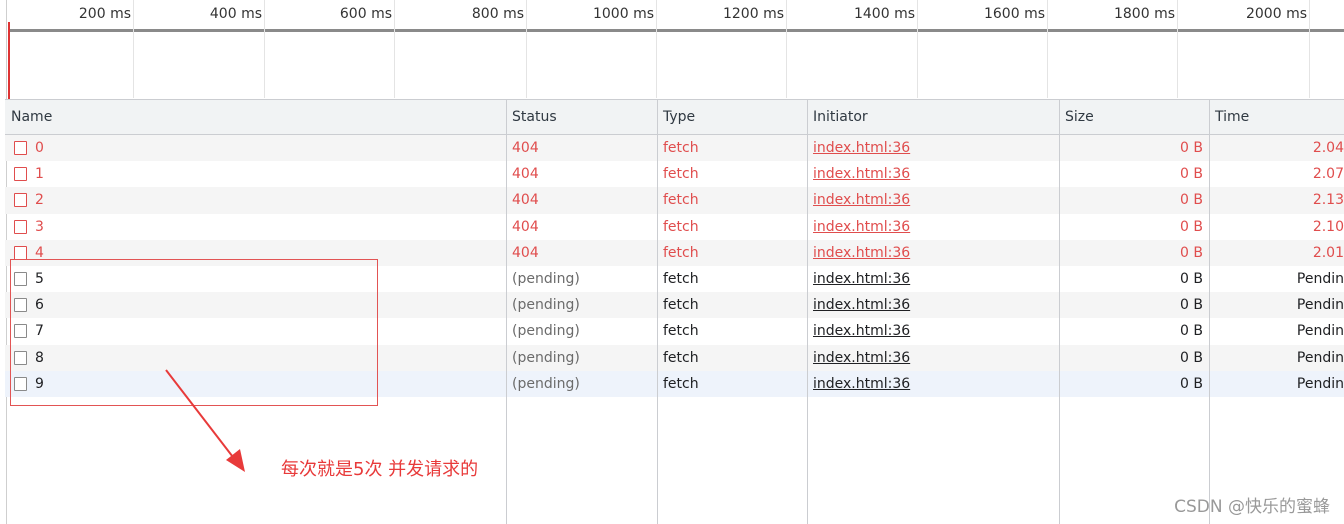 Image resolution: width=1344 pixels, height=524 pixels. Describe the element at coordinates (205, 420) in the screenshot. I see `annotation-arrow-icon` at that location.